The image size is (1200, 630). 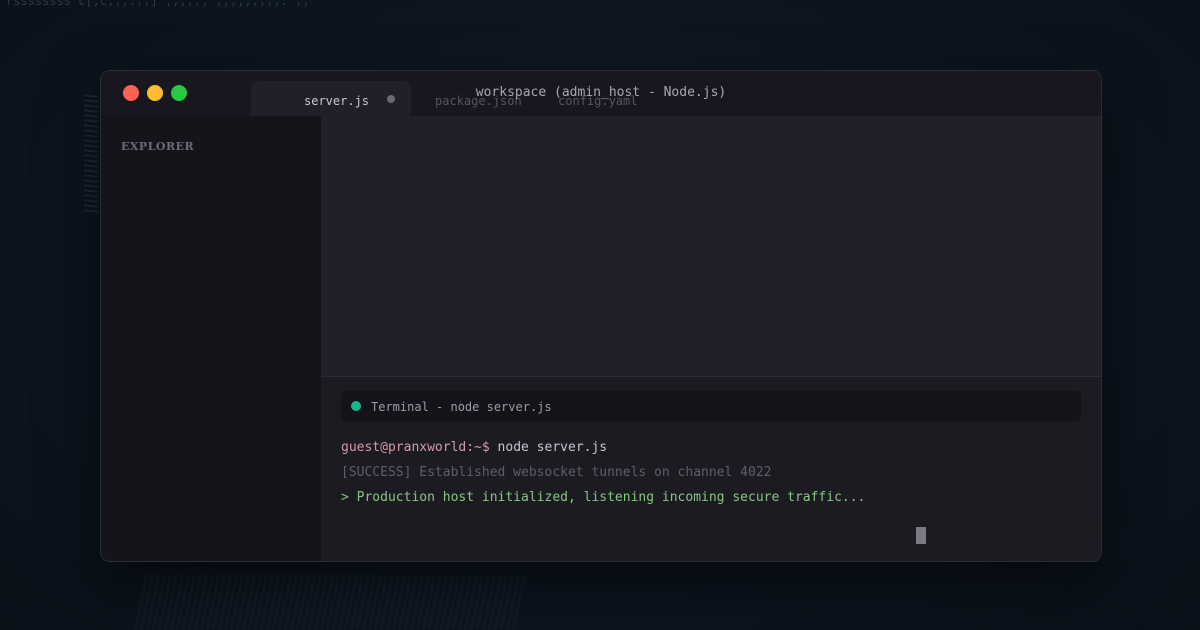 I want to click on explorer-title: EXPLORER, so click(x=158, y=146).